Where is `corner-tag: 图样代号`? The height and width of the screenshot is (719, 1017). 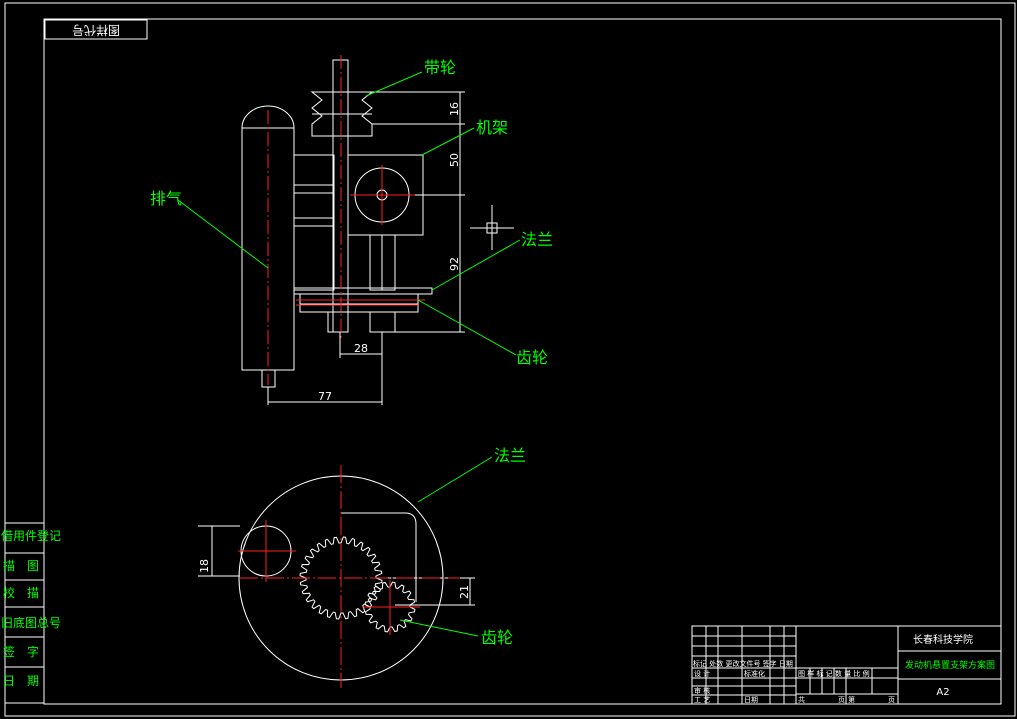
corner-tag: 图样代号 is located at coordinates (96, 30).